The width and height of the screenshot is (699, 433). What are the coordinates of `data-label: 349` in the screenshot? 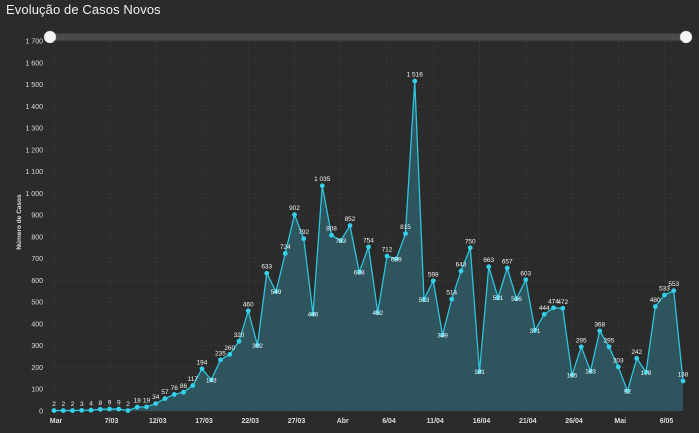 It's located at (442, 336).